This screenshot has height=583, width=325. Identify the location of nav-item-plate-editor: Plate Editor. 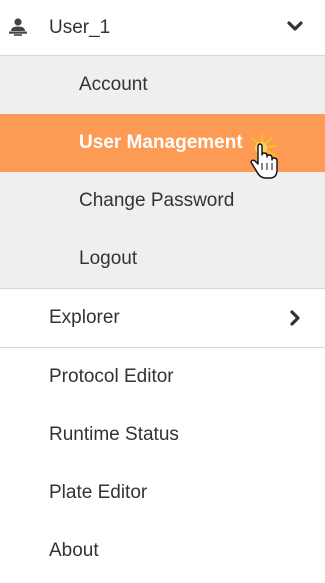
(162, 493).